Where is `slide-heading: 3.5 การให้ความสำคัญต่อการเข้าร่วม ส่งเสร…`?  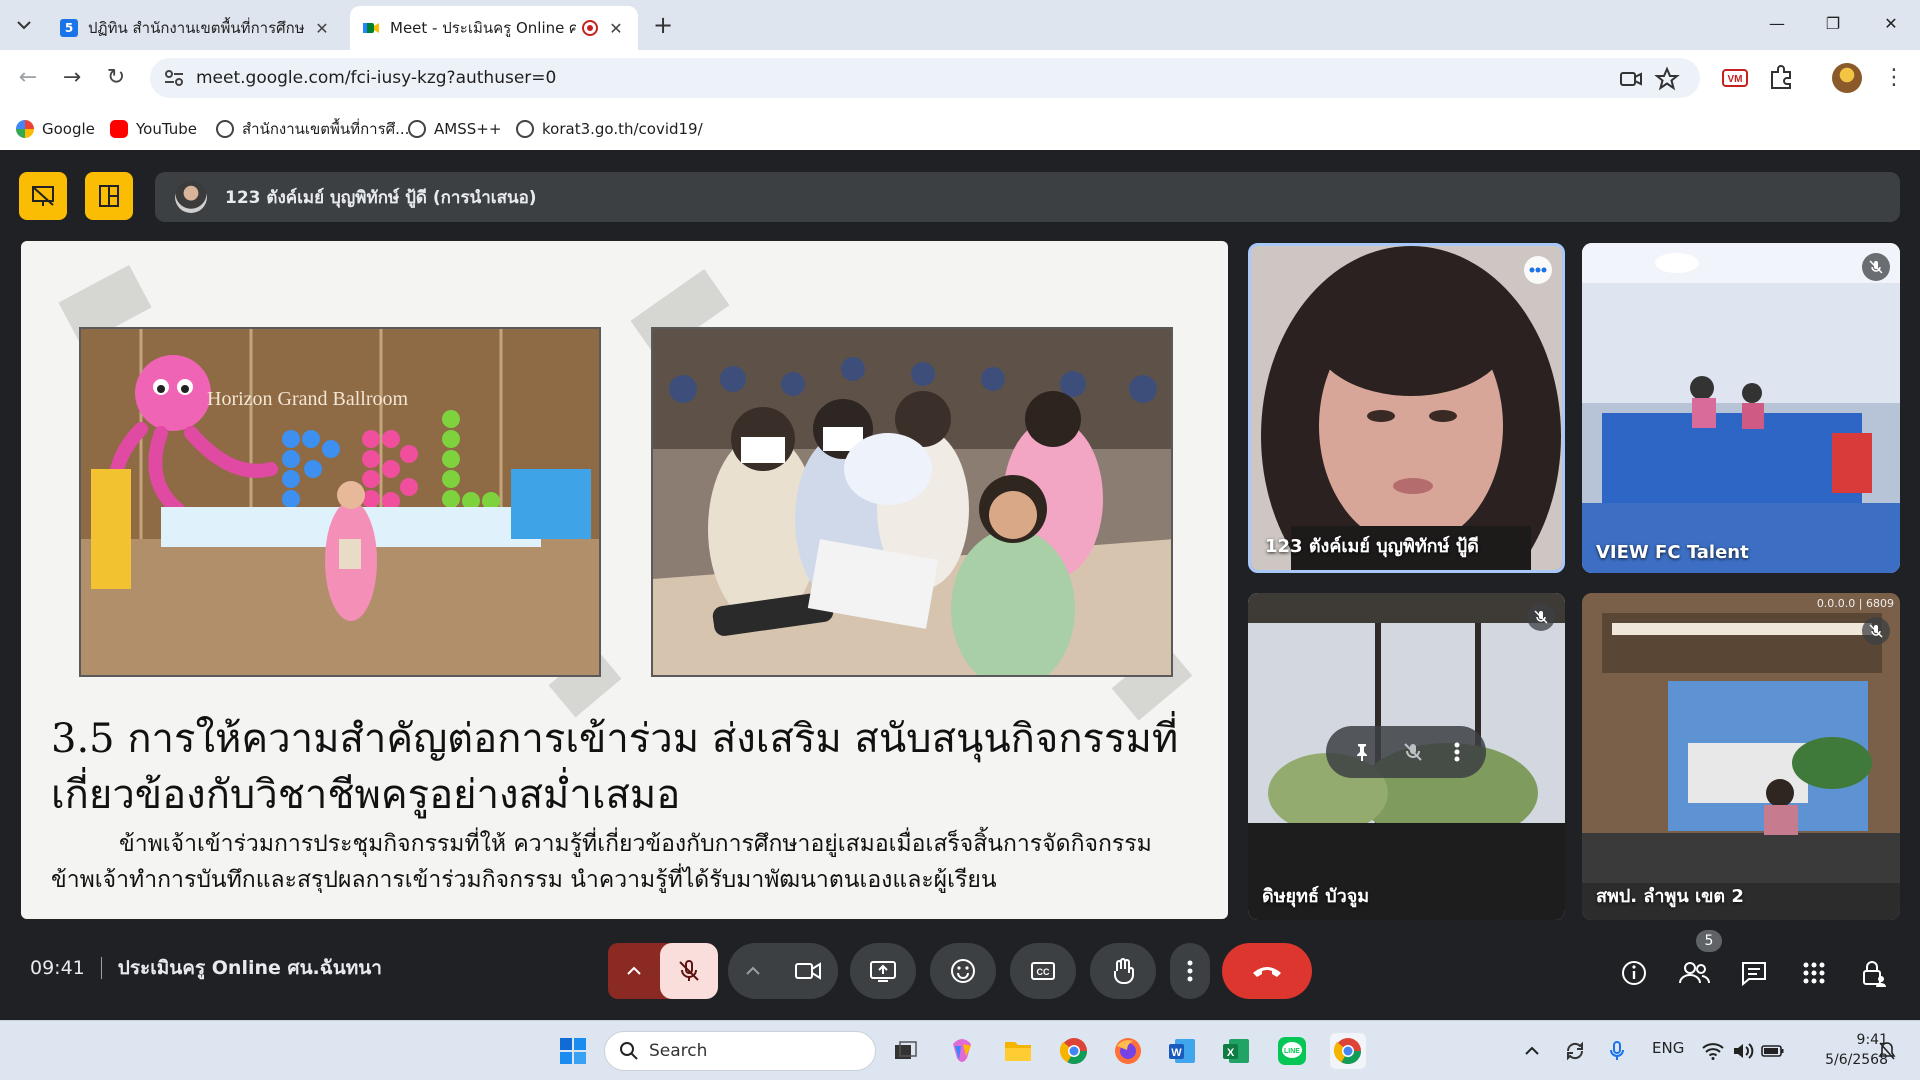 slide-heading: 3.5 การให้ความสำคัญต่อการเข้าร่วม ส่งเสร… is located at coordinates (631, 767).